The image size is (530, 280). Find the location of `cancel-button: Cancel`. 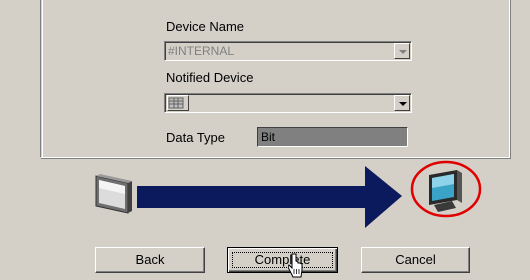

cancel-button: Cancel is located at coordinates (415, 260).